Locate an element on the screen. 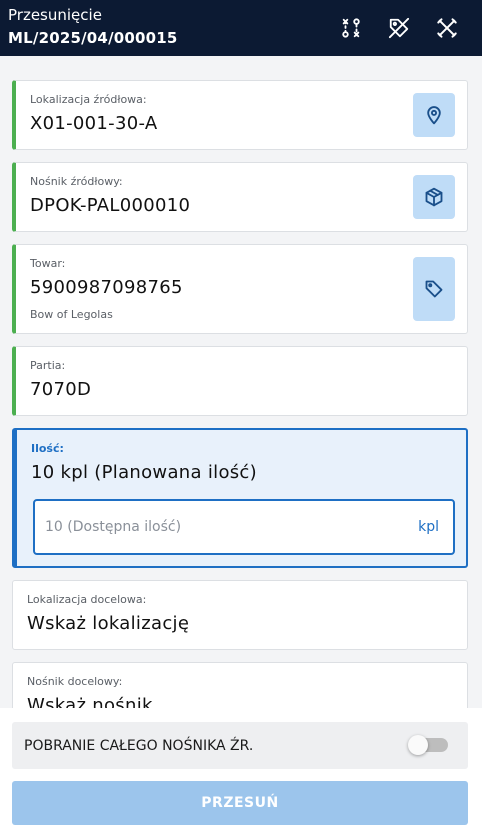 This screenshot has width=482, height=837. batch-card: Partia: 7070D is located at coordinates (240, 381).